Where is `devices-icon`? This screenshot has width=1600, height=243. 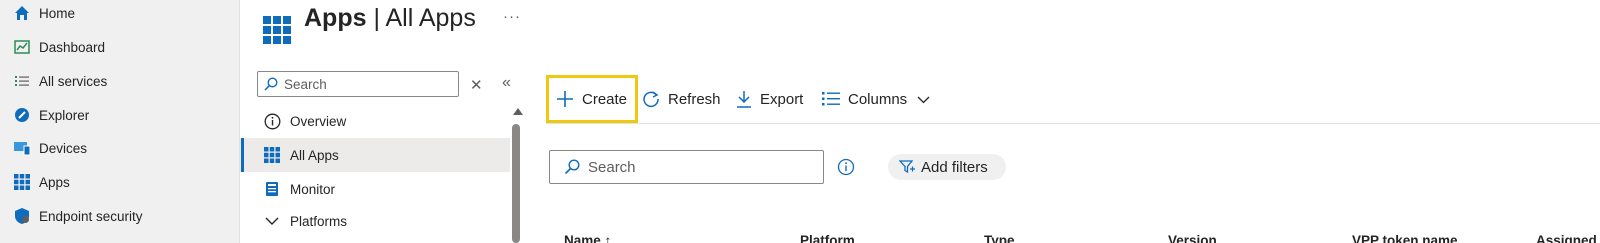
devices-icon is located at coordinates (22, 148).